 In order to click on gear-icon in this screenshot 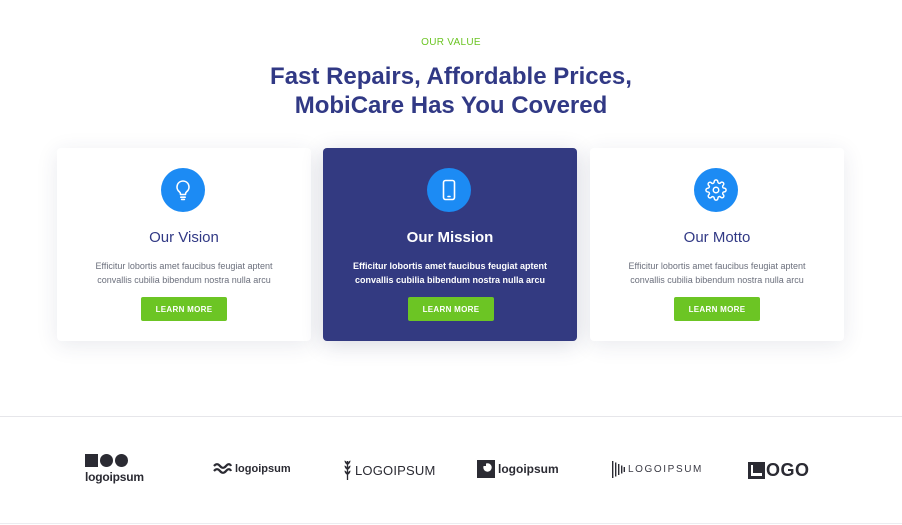, I will do `click(716, 190)`.